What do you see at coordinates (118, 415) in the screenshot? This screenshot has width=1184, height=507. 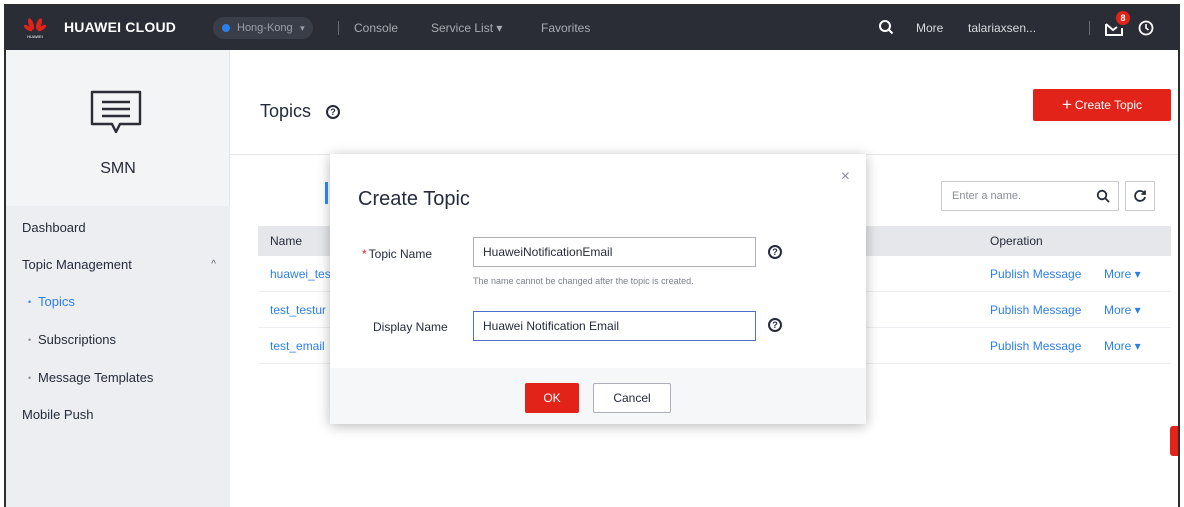 I see `sidebar-item-mobile-push: Mobile Push` at bounding box center [118, 415].